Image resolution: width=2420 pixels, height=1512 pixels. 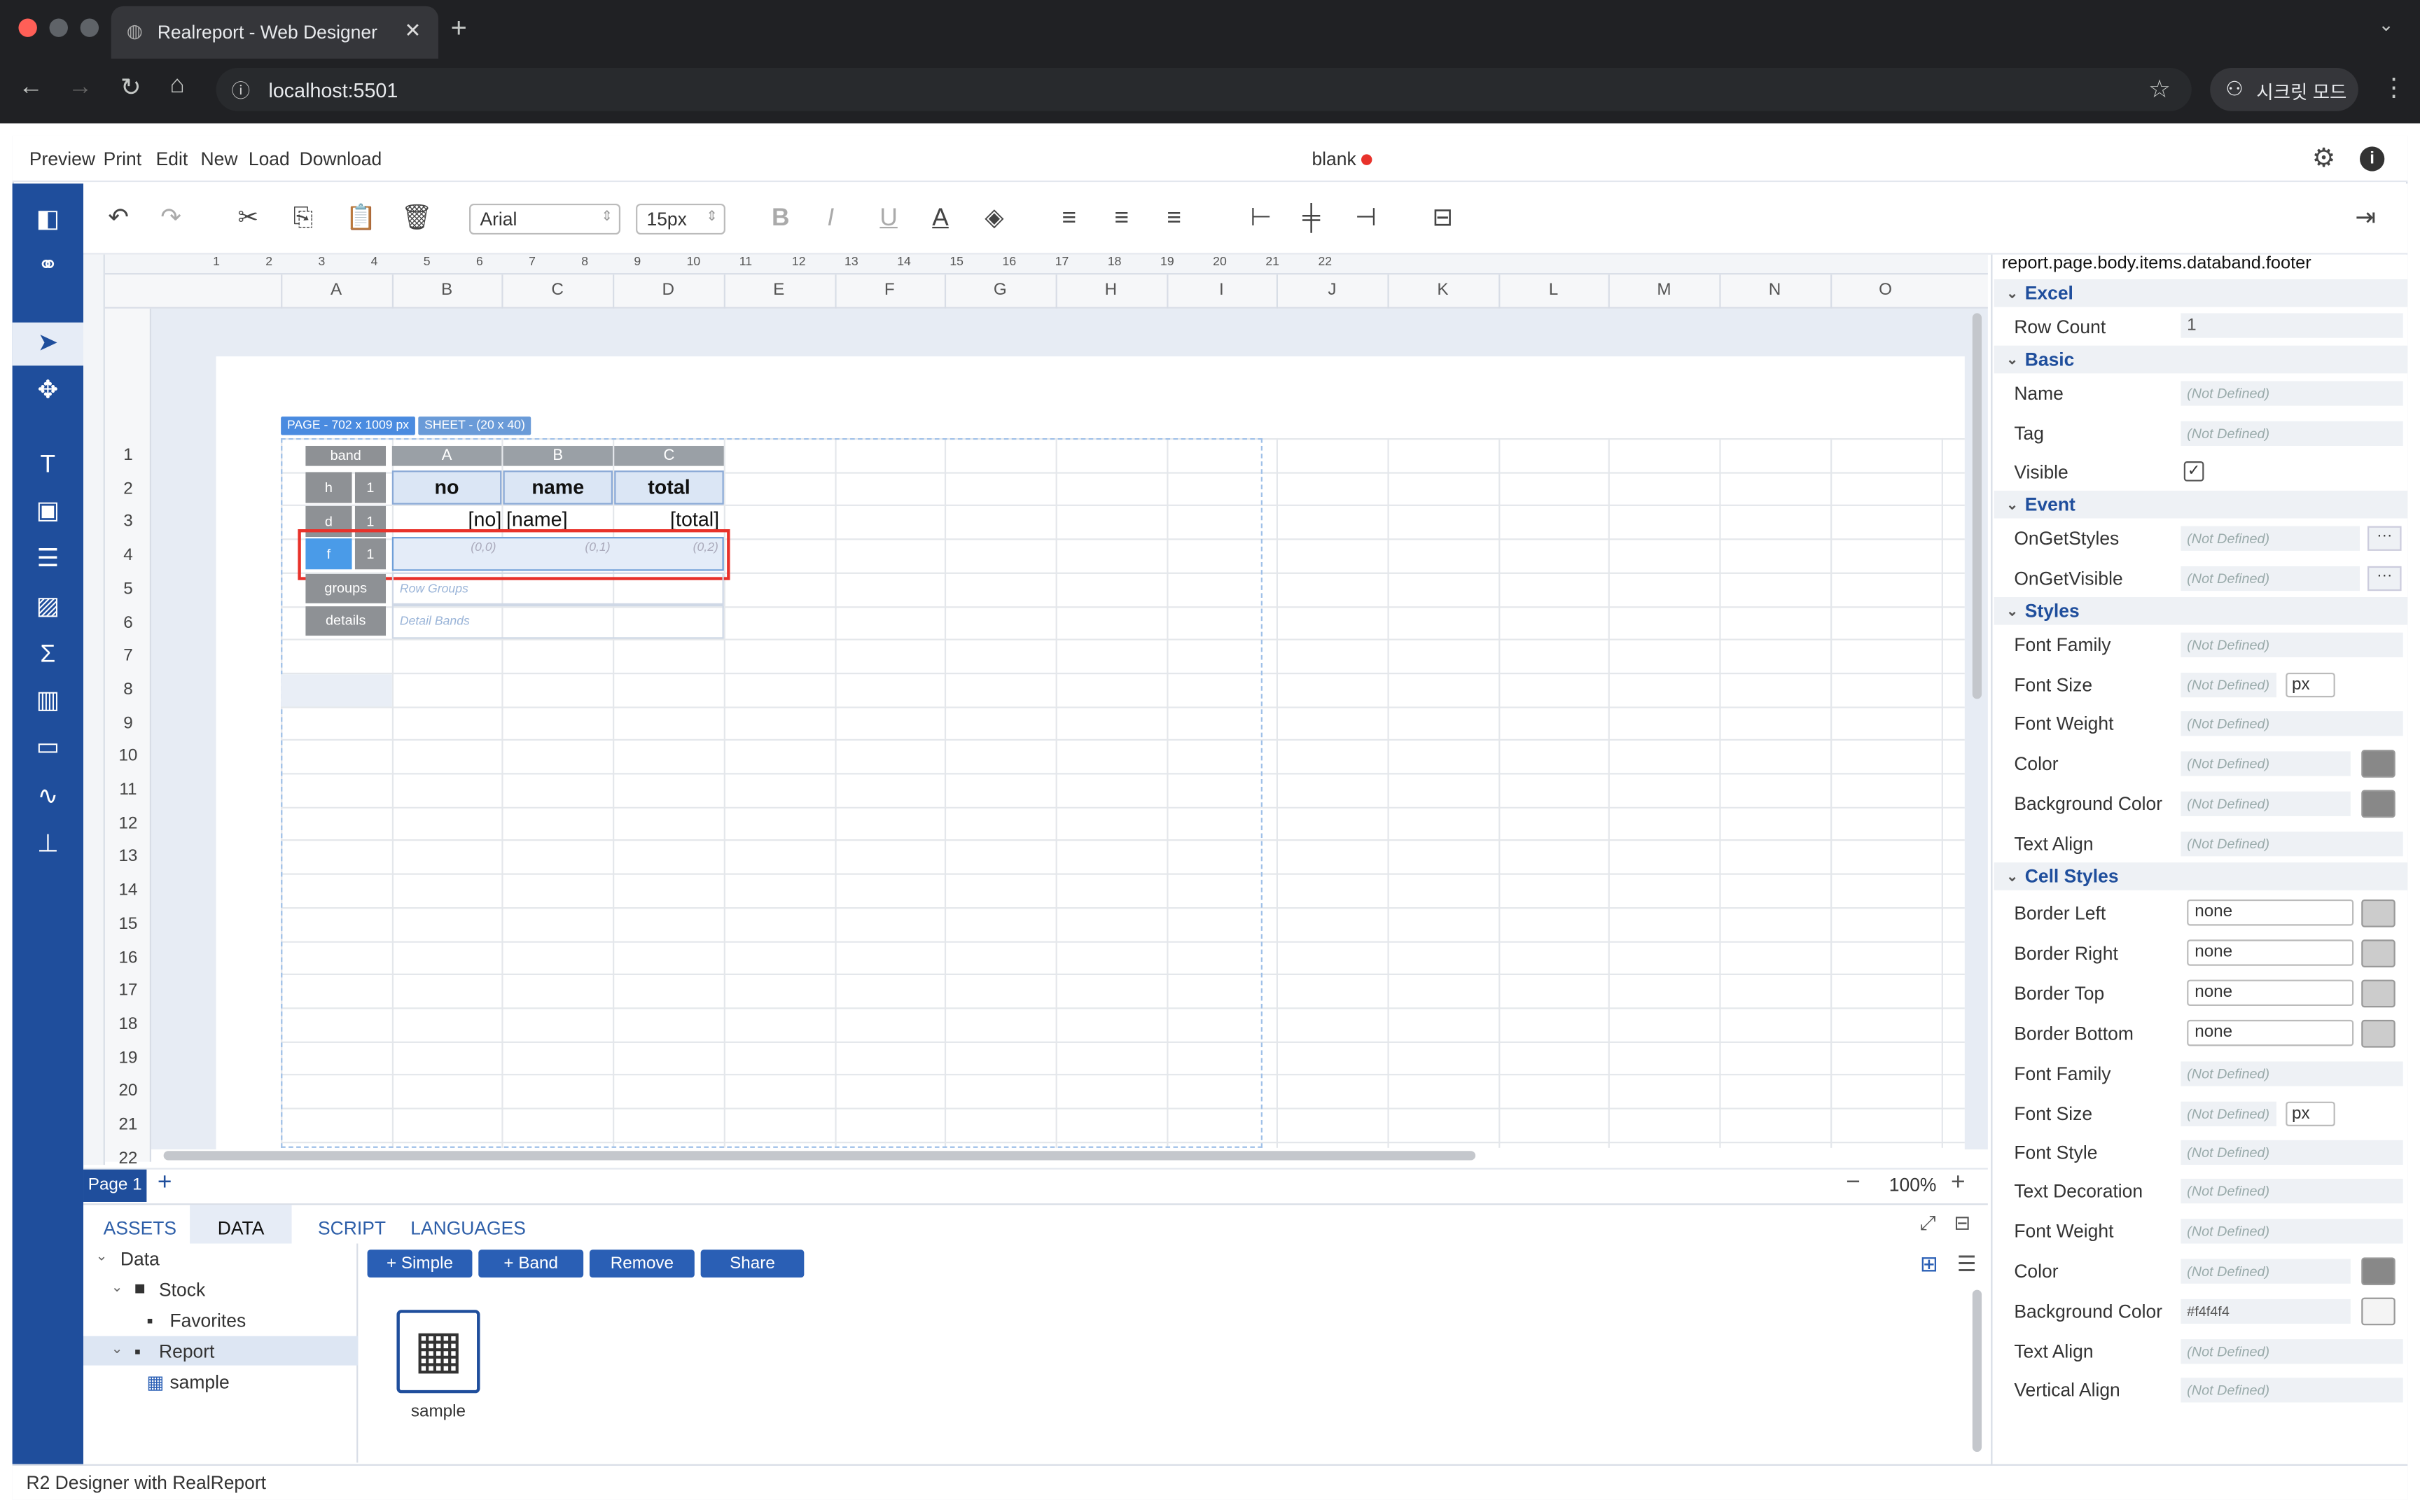 What do you see at coordinates (2266, 1311) in the screenshot?
I see `cell-background-color-input: #f4f4f4` at bounding box center [2266, 1311].